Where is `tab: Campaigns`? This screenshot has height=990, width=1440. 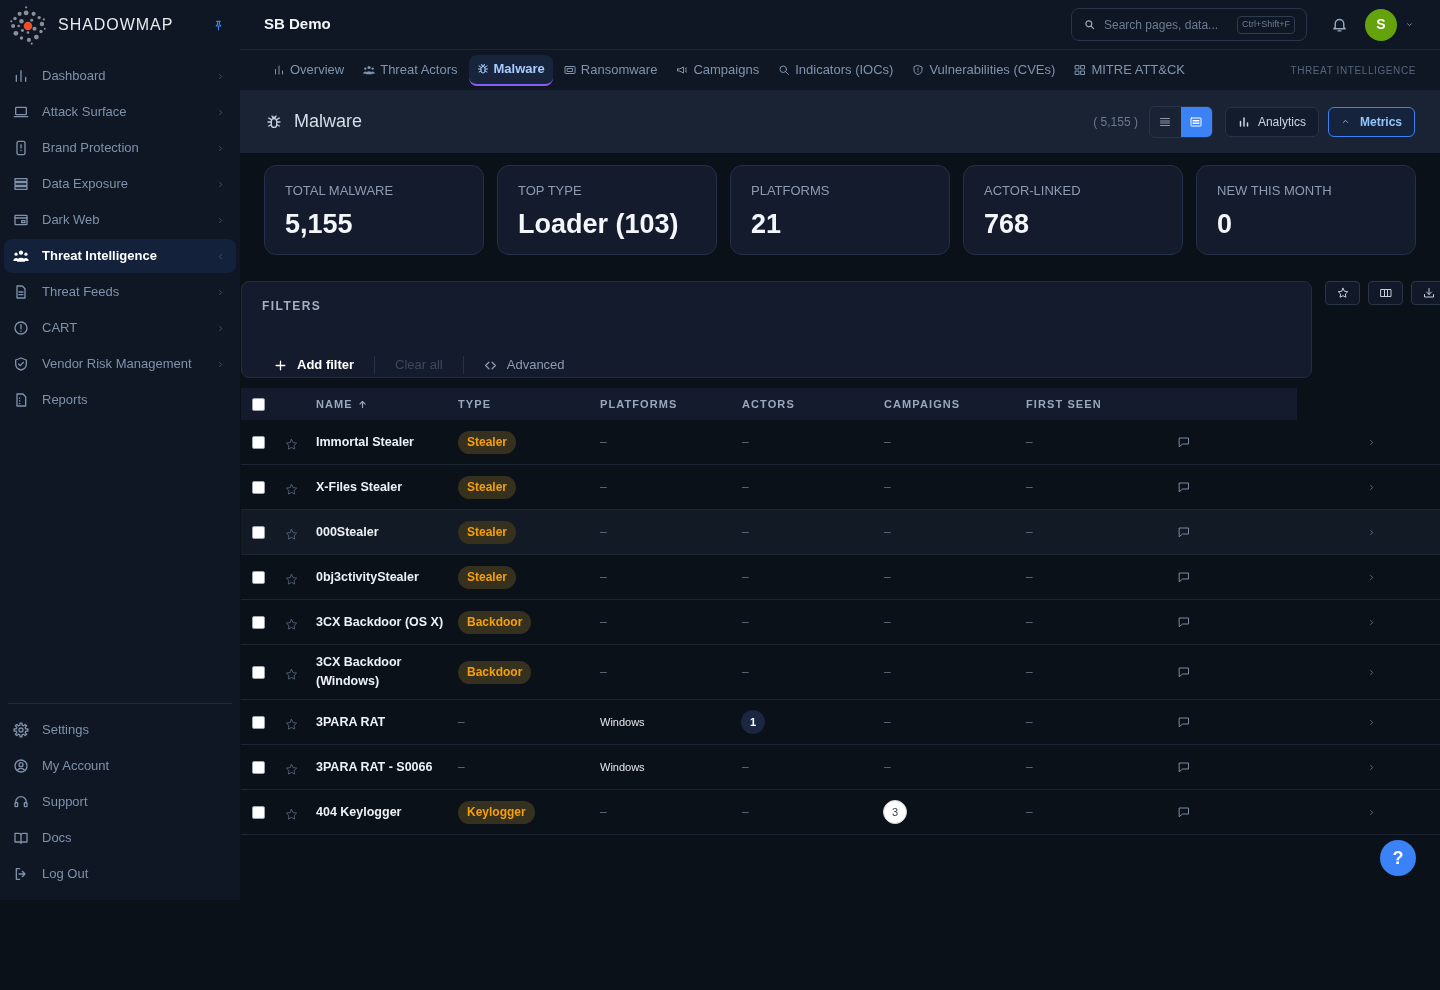
tab: Campaigns is located at coordinates (718, 70).